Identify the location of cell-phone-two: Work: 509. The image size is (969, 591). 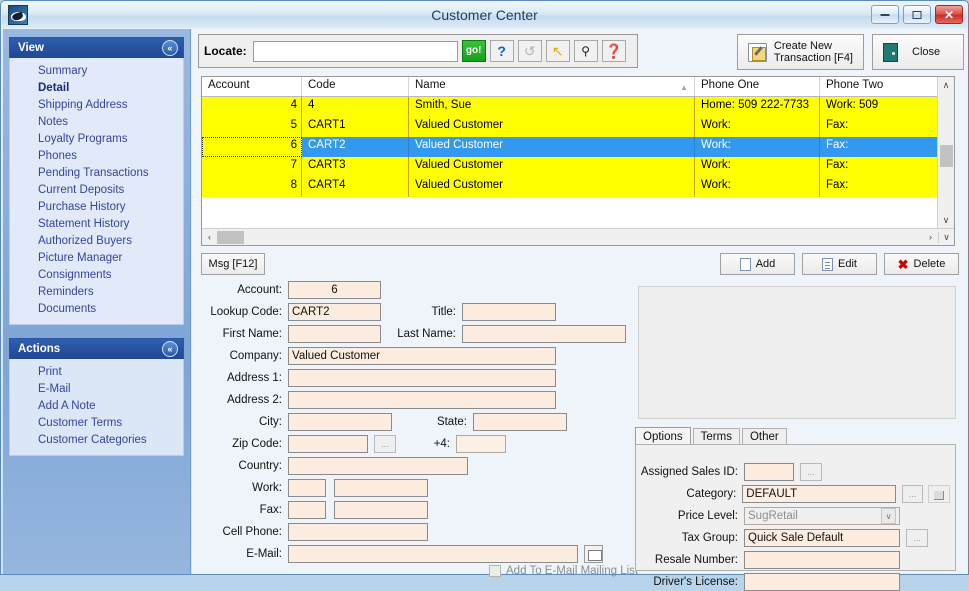
(879, 107).